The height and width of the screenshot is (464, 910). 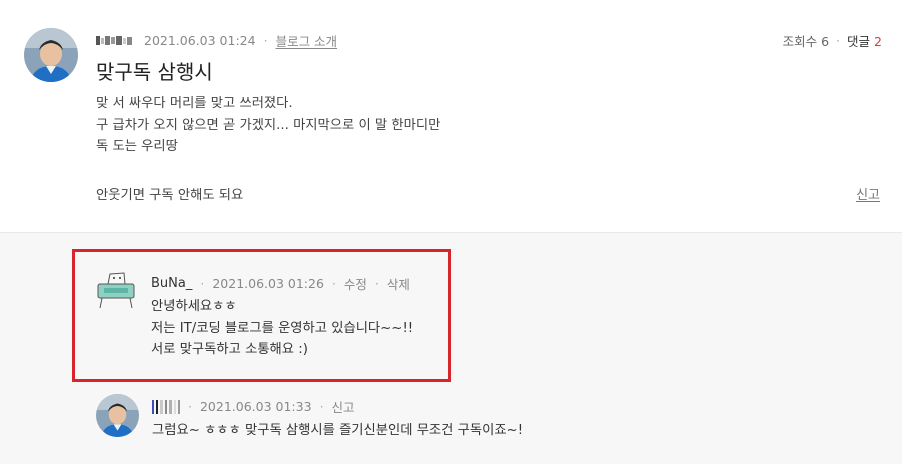 I want to click on category-link: 블로그 소개, so click(x=306, y=40).